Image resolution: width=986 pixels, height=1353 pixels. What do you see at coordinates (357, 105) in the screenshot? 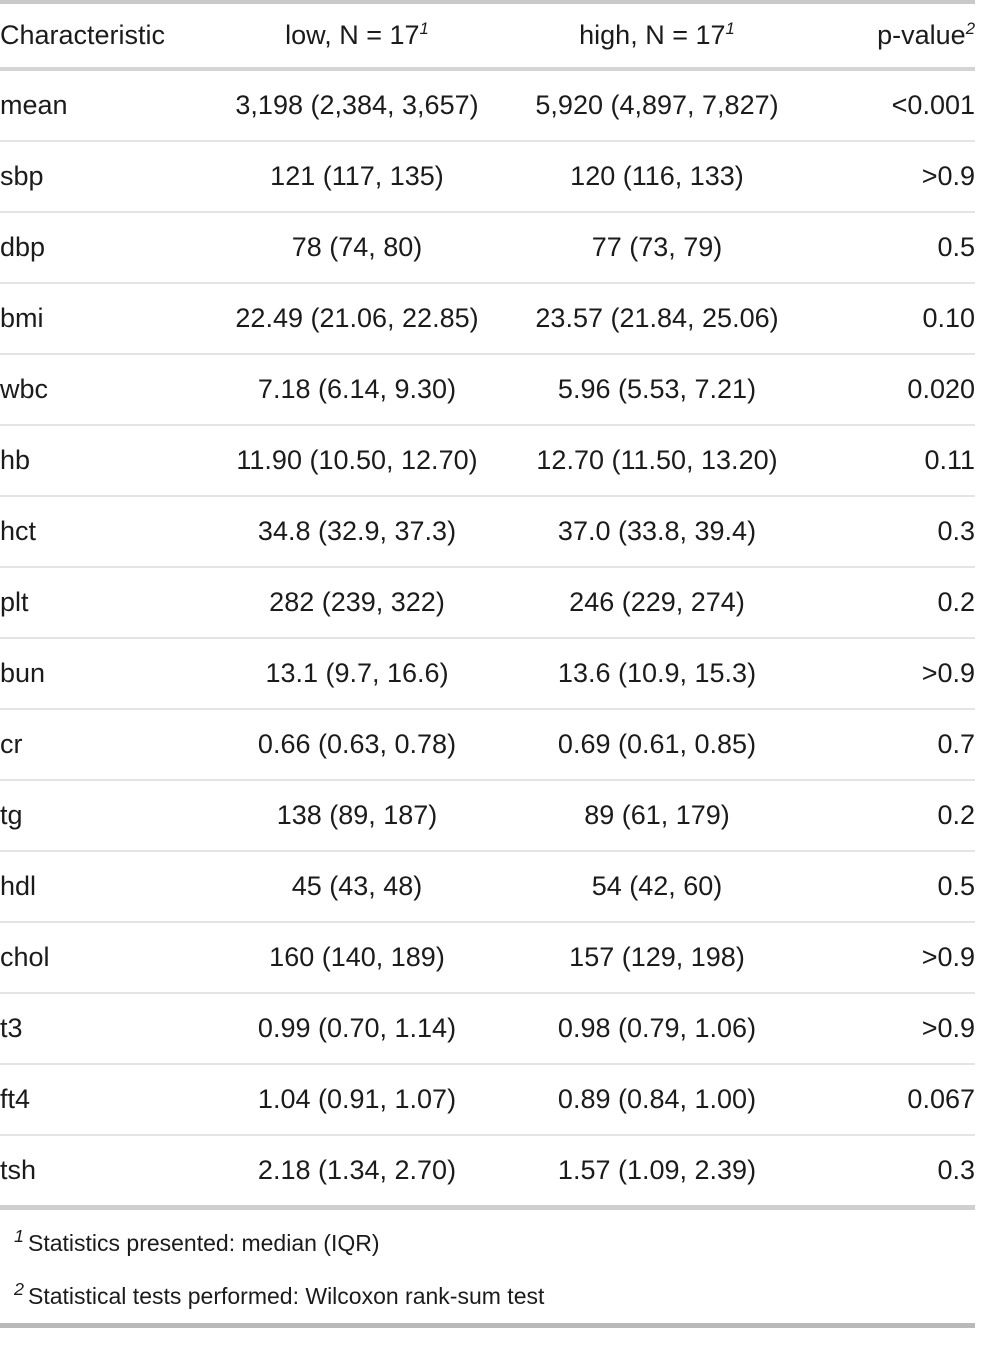
I see `cell-low: 3,198 (2,384, 3,657)` at bounding box center [357, 105].